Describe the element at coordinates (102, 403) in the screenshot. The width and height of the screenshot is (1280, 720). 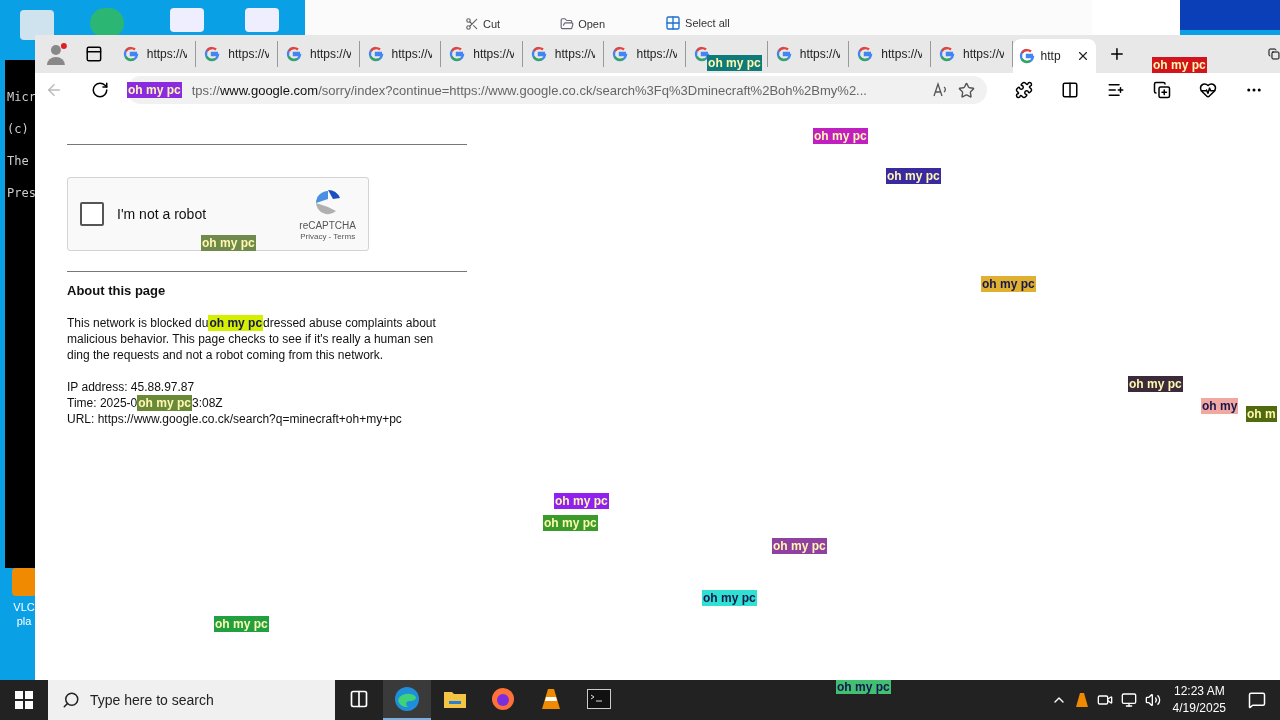
I see `time-text: Time: 2025-0` at that location.